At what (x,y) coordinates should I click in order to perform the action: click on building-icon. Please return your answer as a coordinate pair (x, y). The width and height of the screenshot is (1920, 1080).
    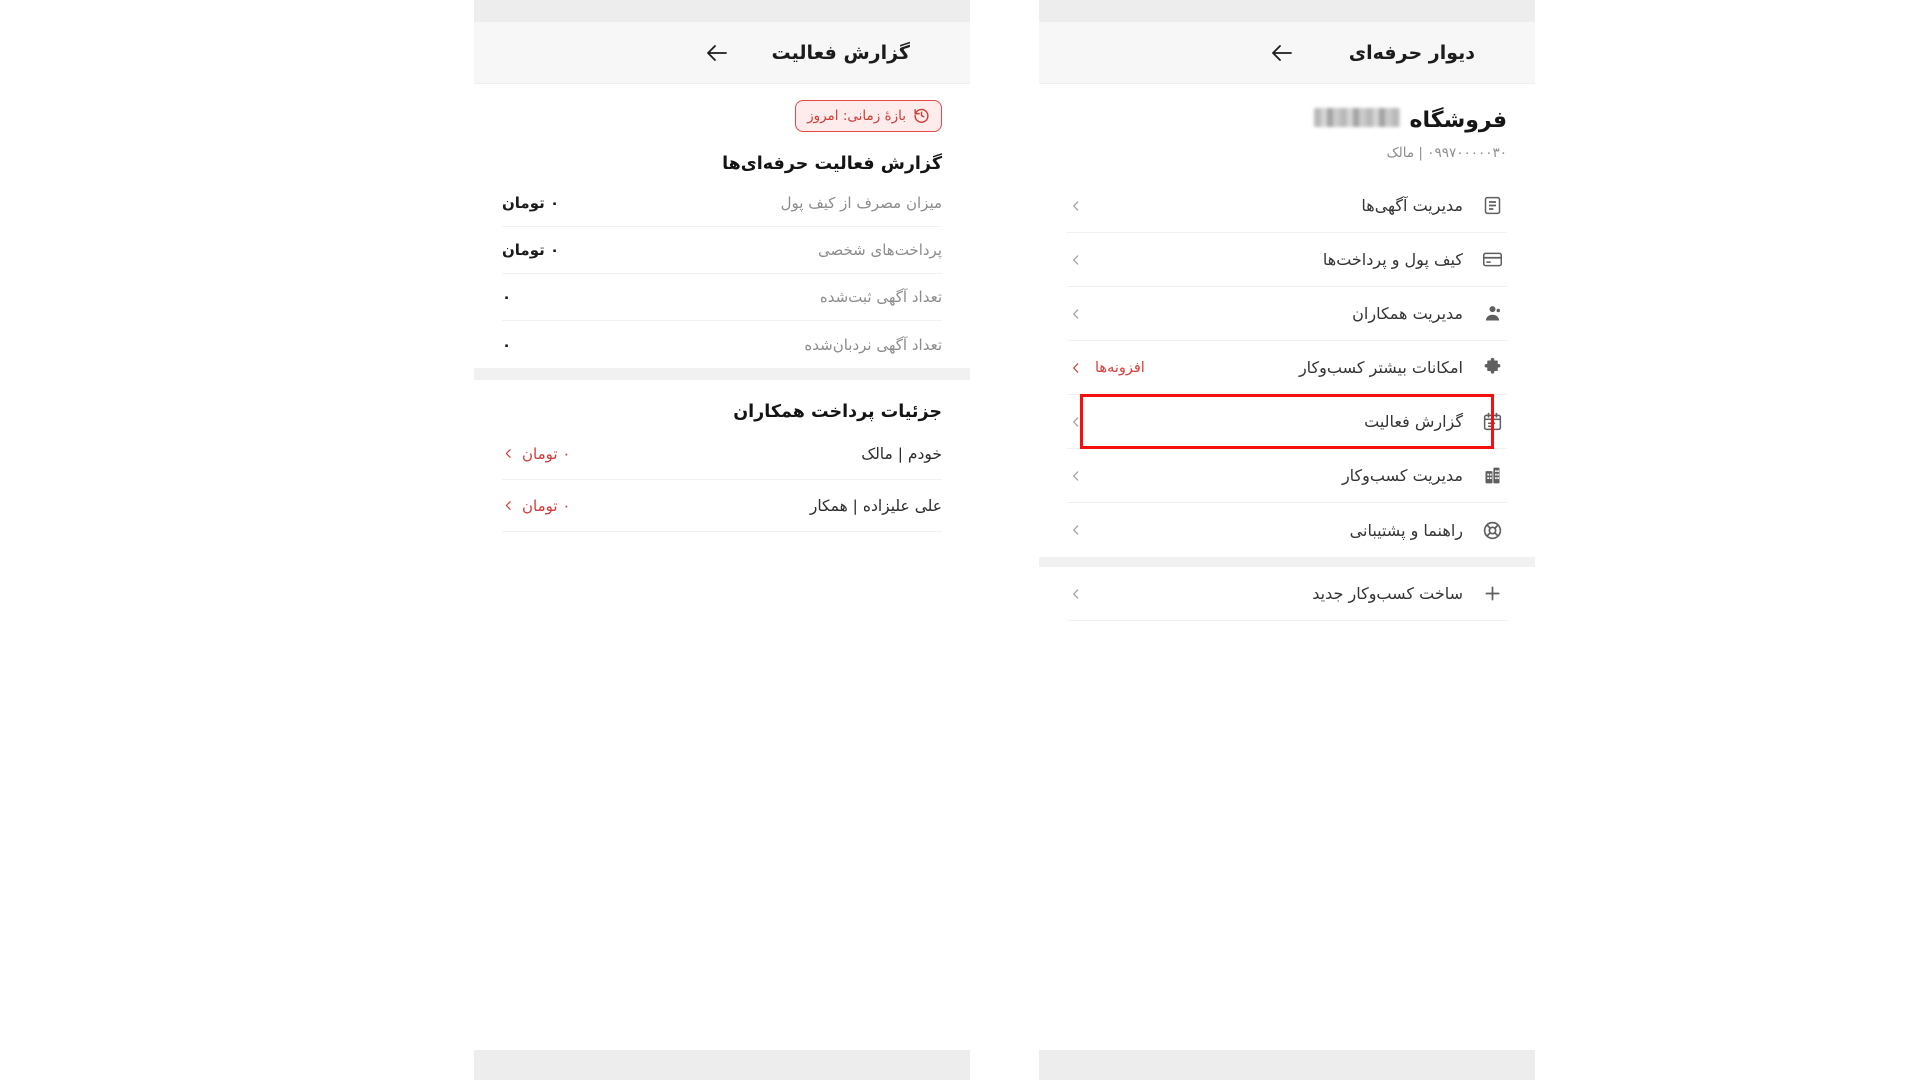
    Looking at the image, I should click on (1492, 476).